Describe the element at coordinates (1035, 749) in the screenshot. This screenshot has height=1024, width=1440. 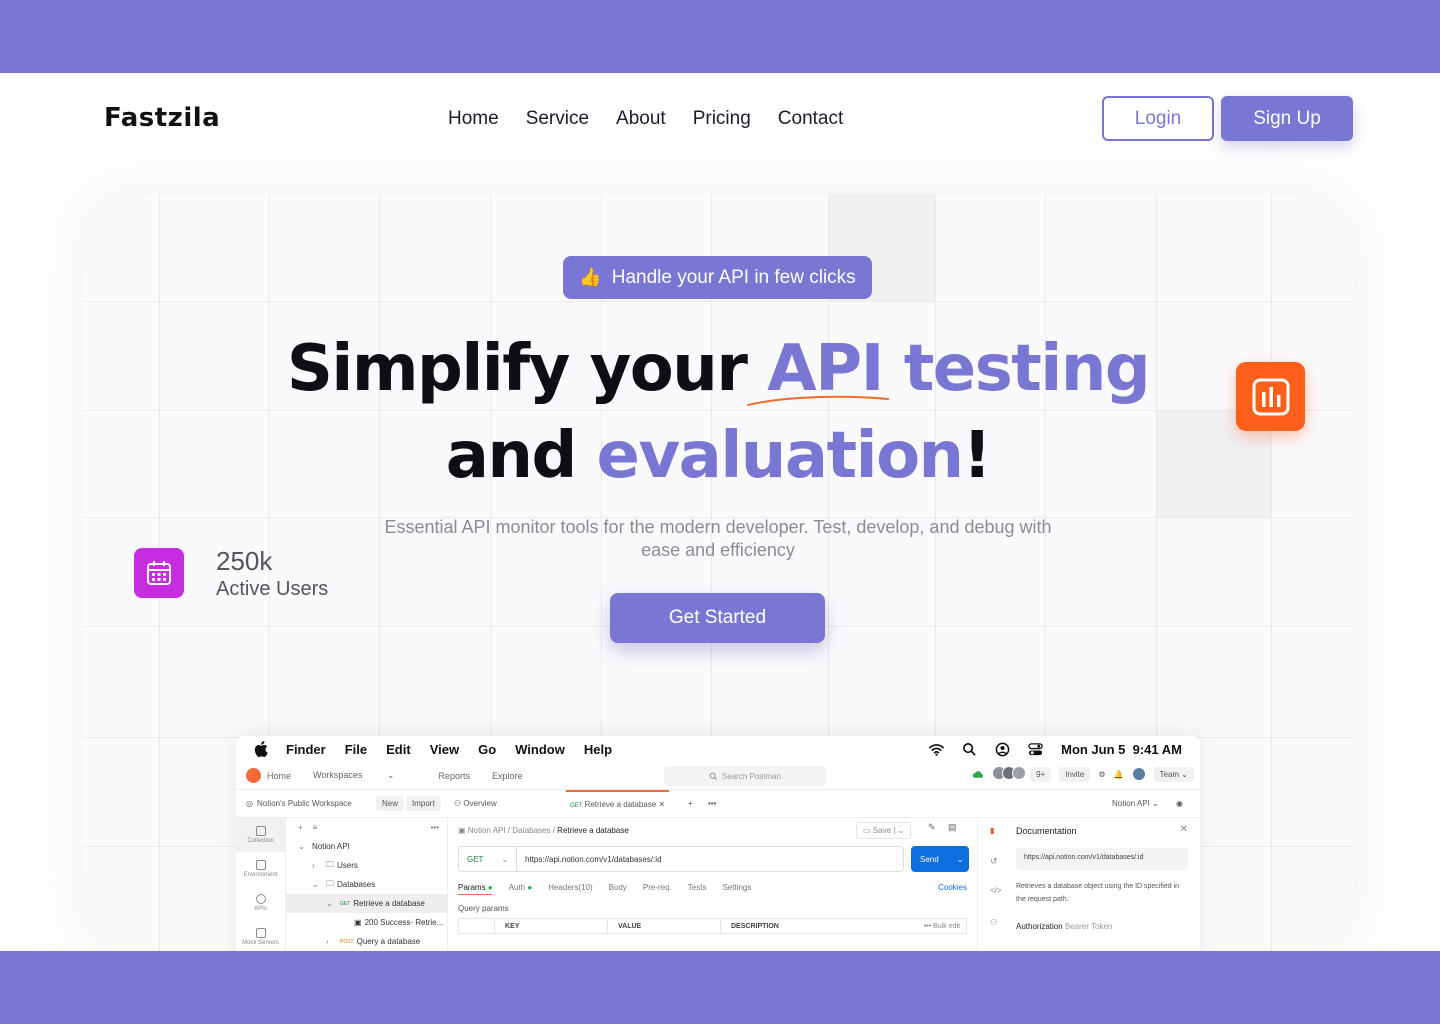
I see `control-center-icon` at that location.